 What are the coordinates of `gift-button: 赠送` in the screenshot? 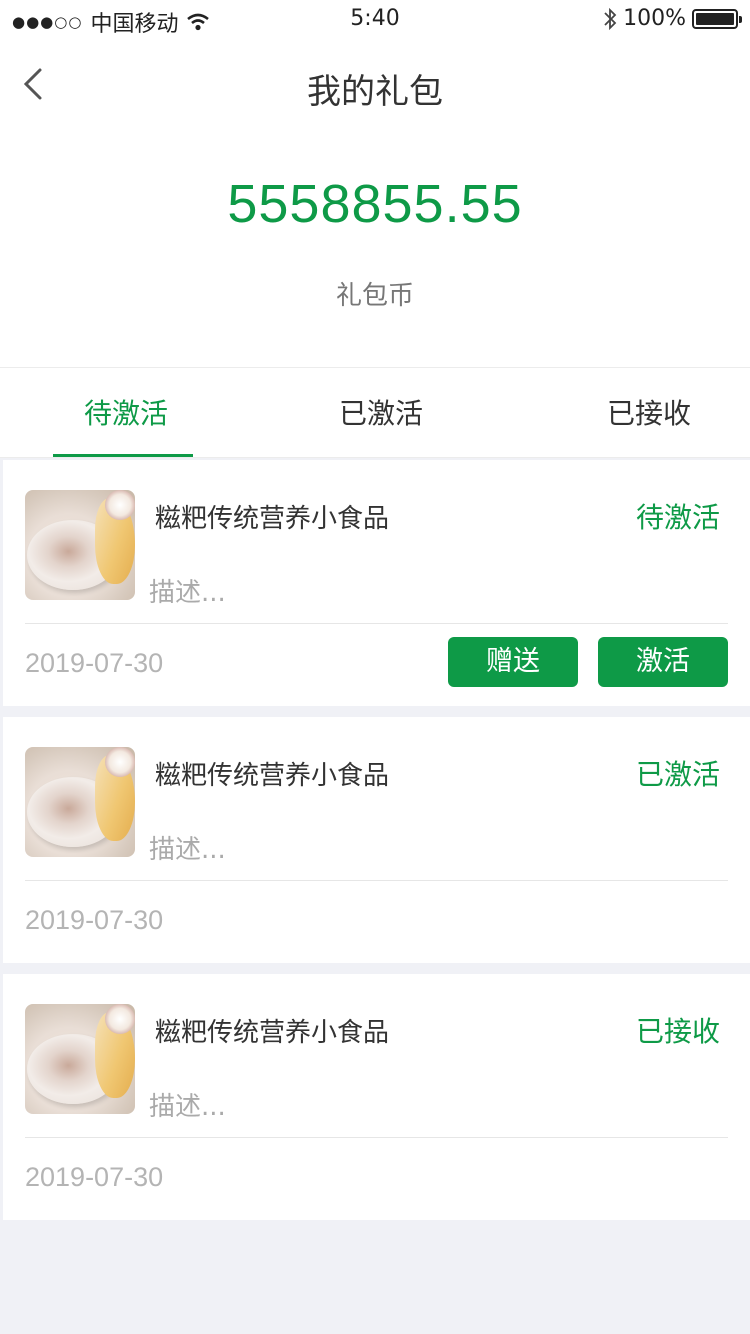 It's located at (513, 662).